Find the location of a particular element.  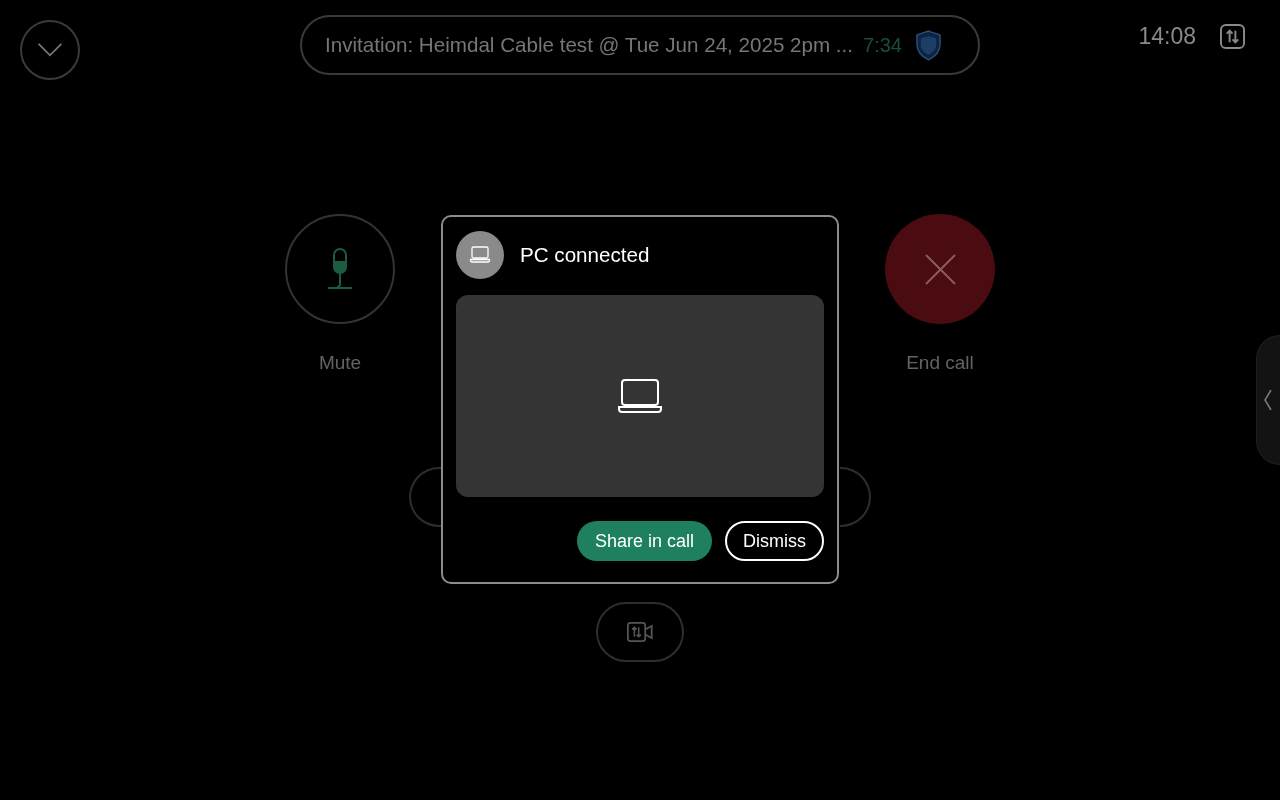

shield-icon is located at coordinates (928, 45).